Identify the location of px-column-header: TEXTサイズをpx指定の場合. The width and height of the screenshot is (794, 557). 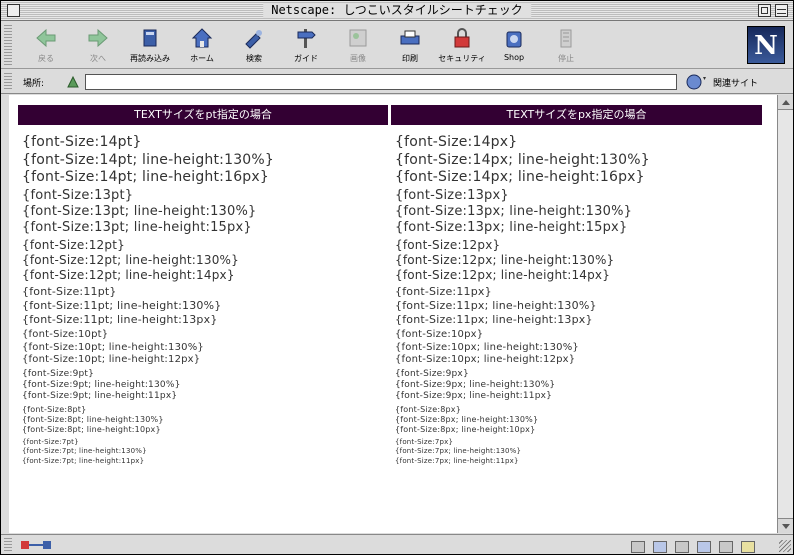
(576, 115).